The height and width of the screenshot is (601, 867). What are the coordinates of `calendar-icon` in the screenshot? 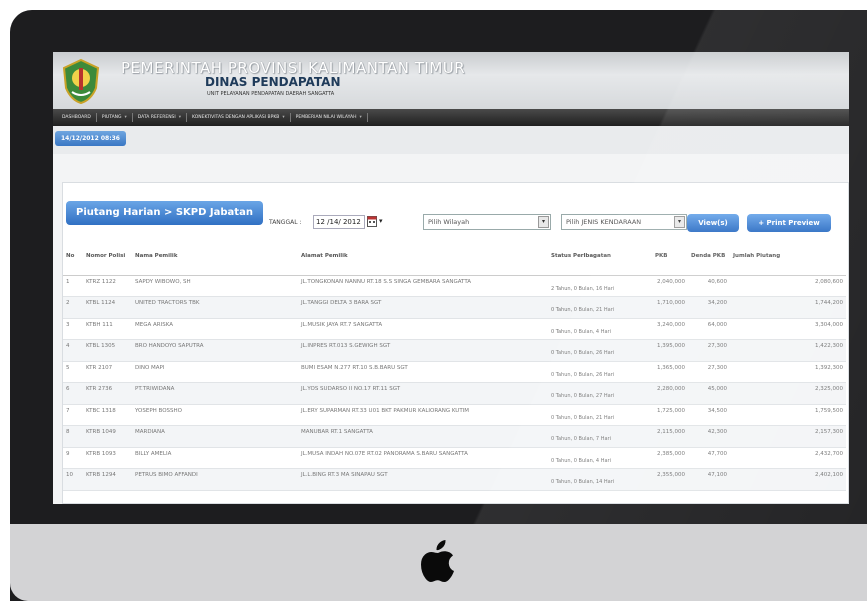 It's located at (372, 221).